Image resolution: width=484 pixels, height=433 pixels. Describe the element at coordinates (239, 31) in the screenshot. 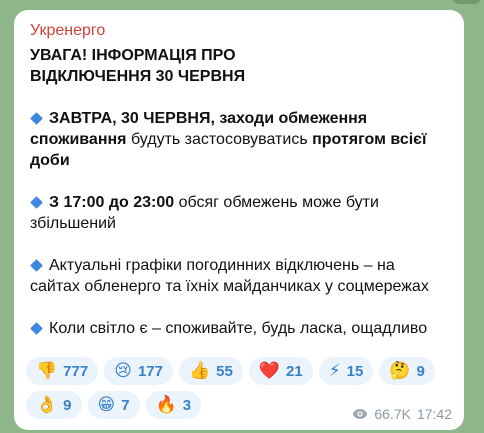

I see `sender-name: Укренерго` at that location.